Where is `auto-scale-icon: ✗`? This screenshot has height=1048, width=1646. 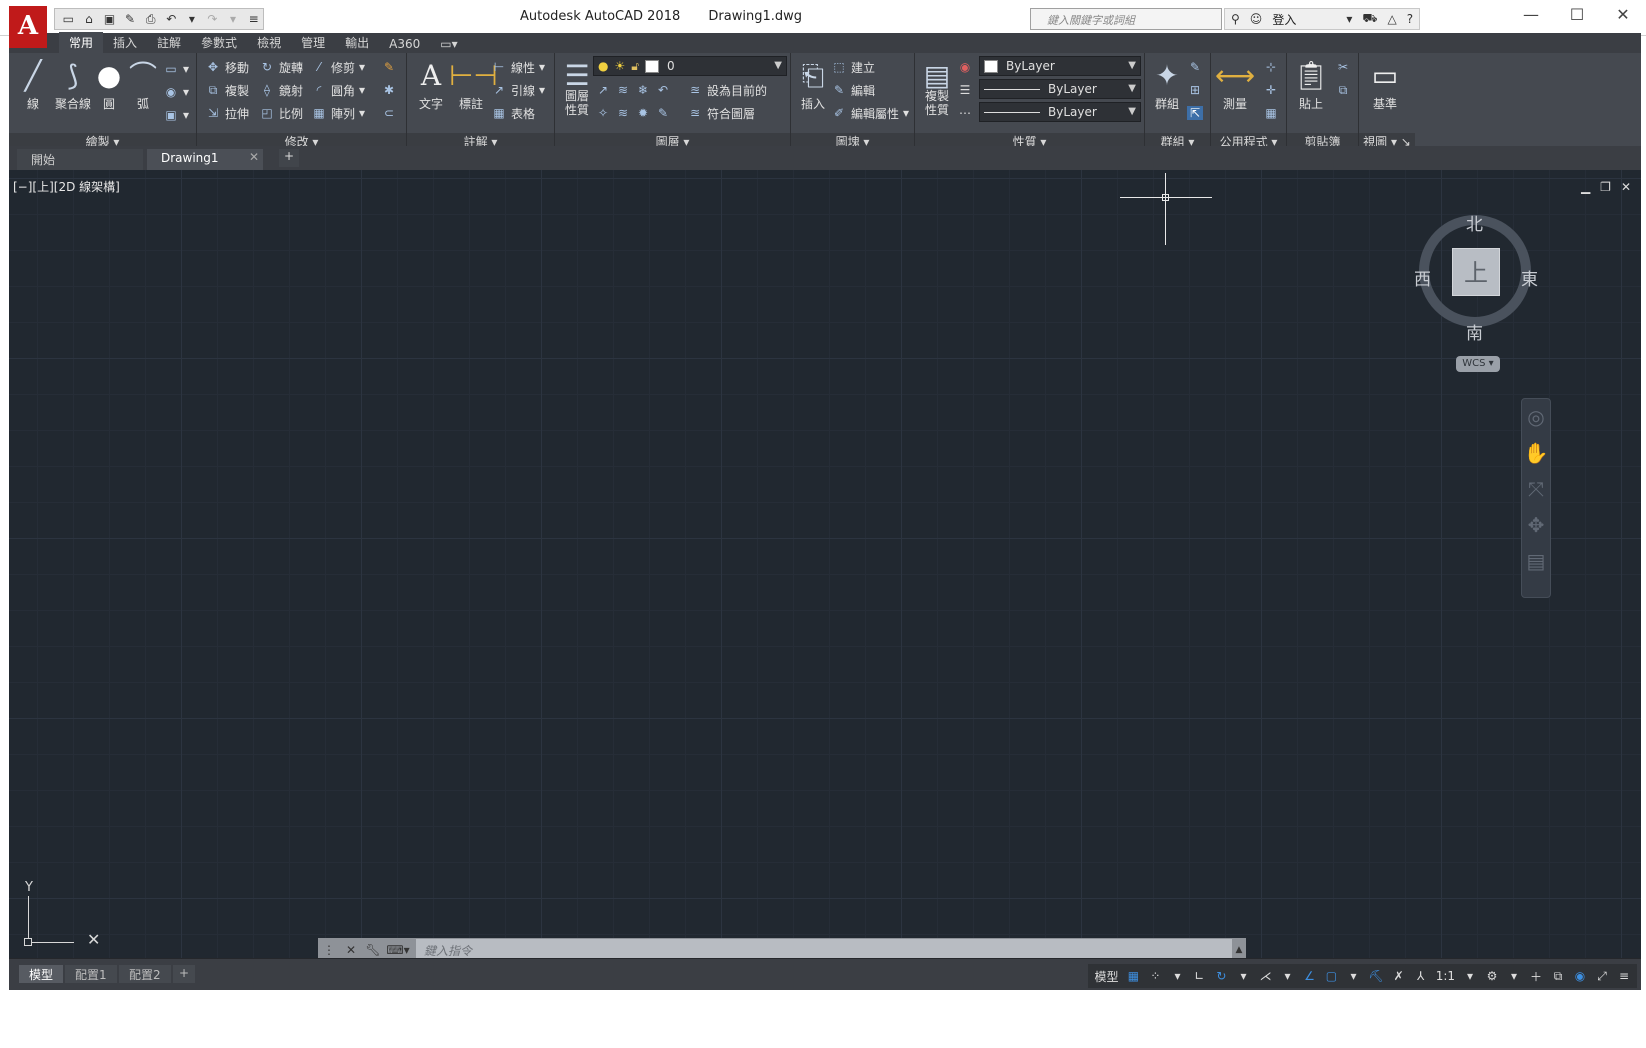 auto-scale-icon: ✗ is located at coordinates (1399, 976).